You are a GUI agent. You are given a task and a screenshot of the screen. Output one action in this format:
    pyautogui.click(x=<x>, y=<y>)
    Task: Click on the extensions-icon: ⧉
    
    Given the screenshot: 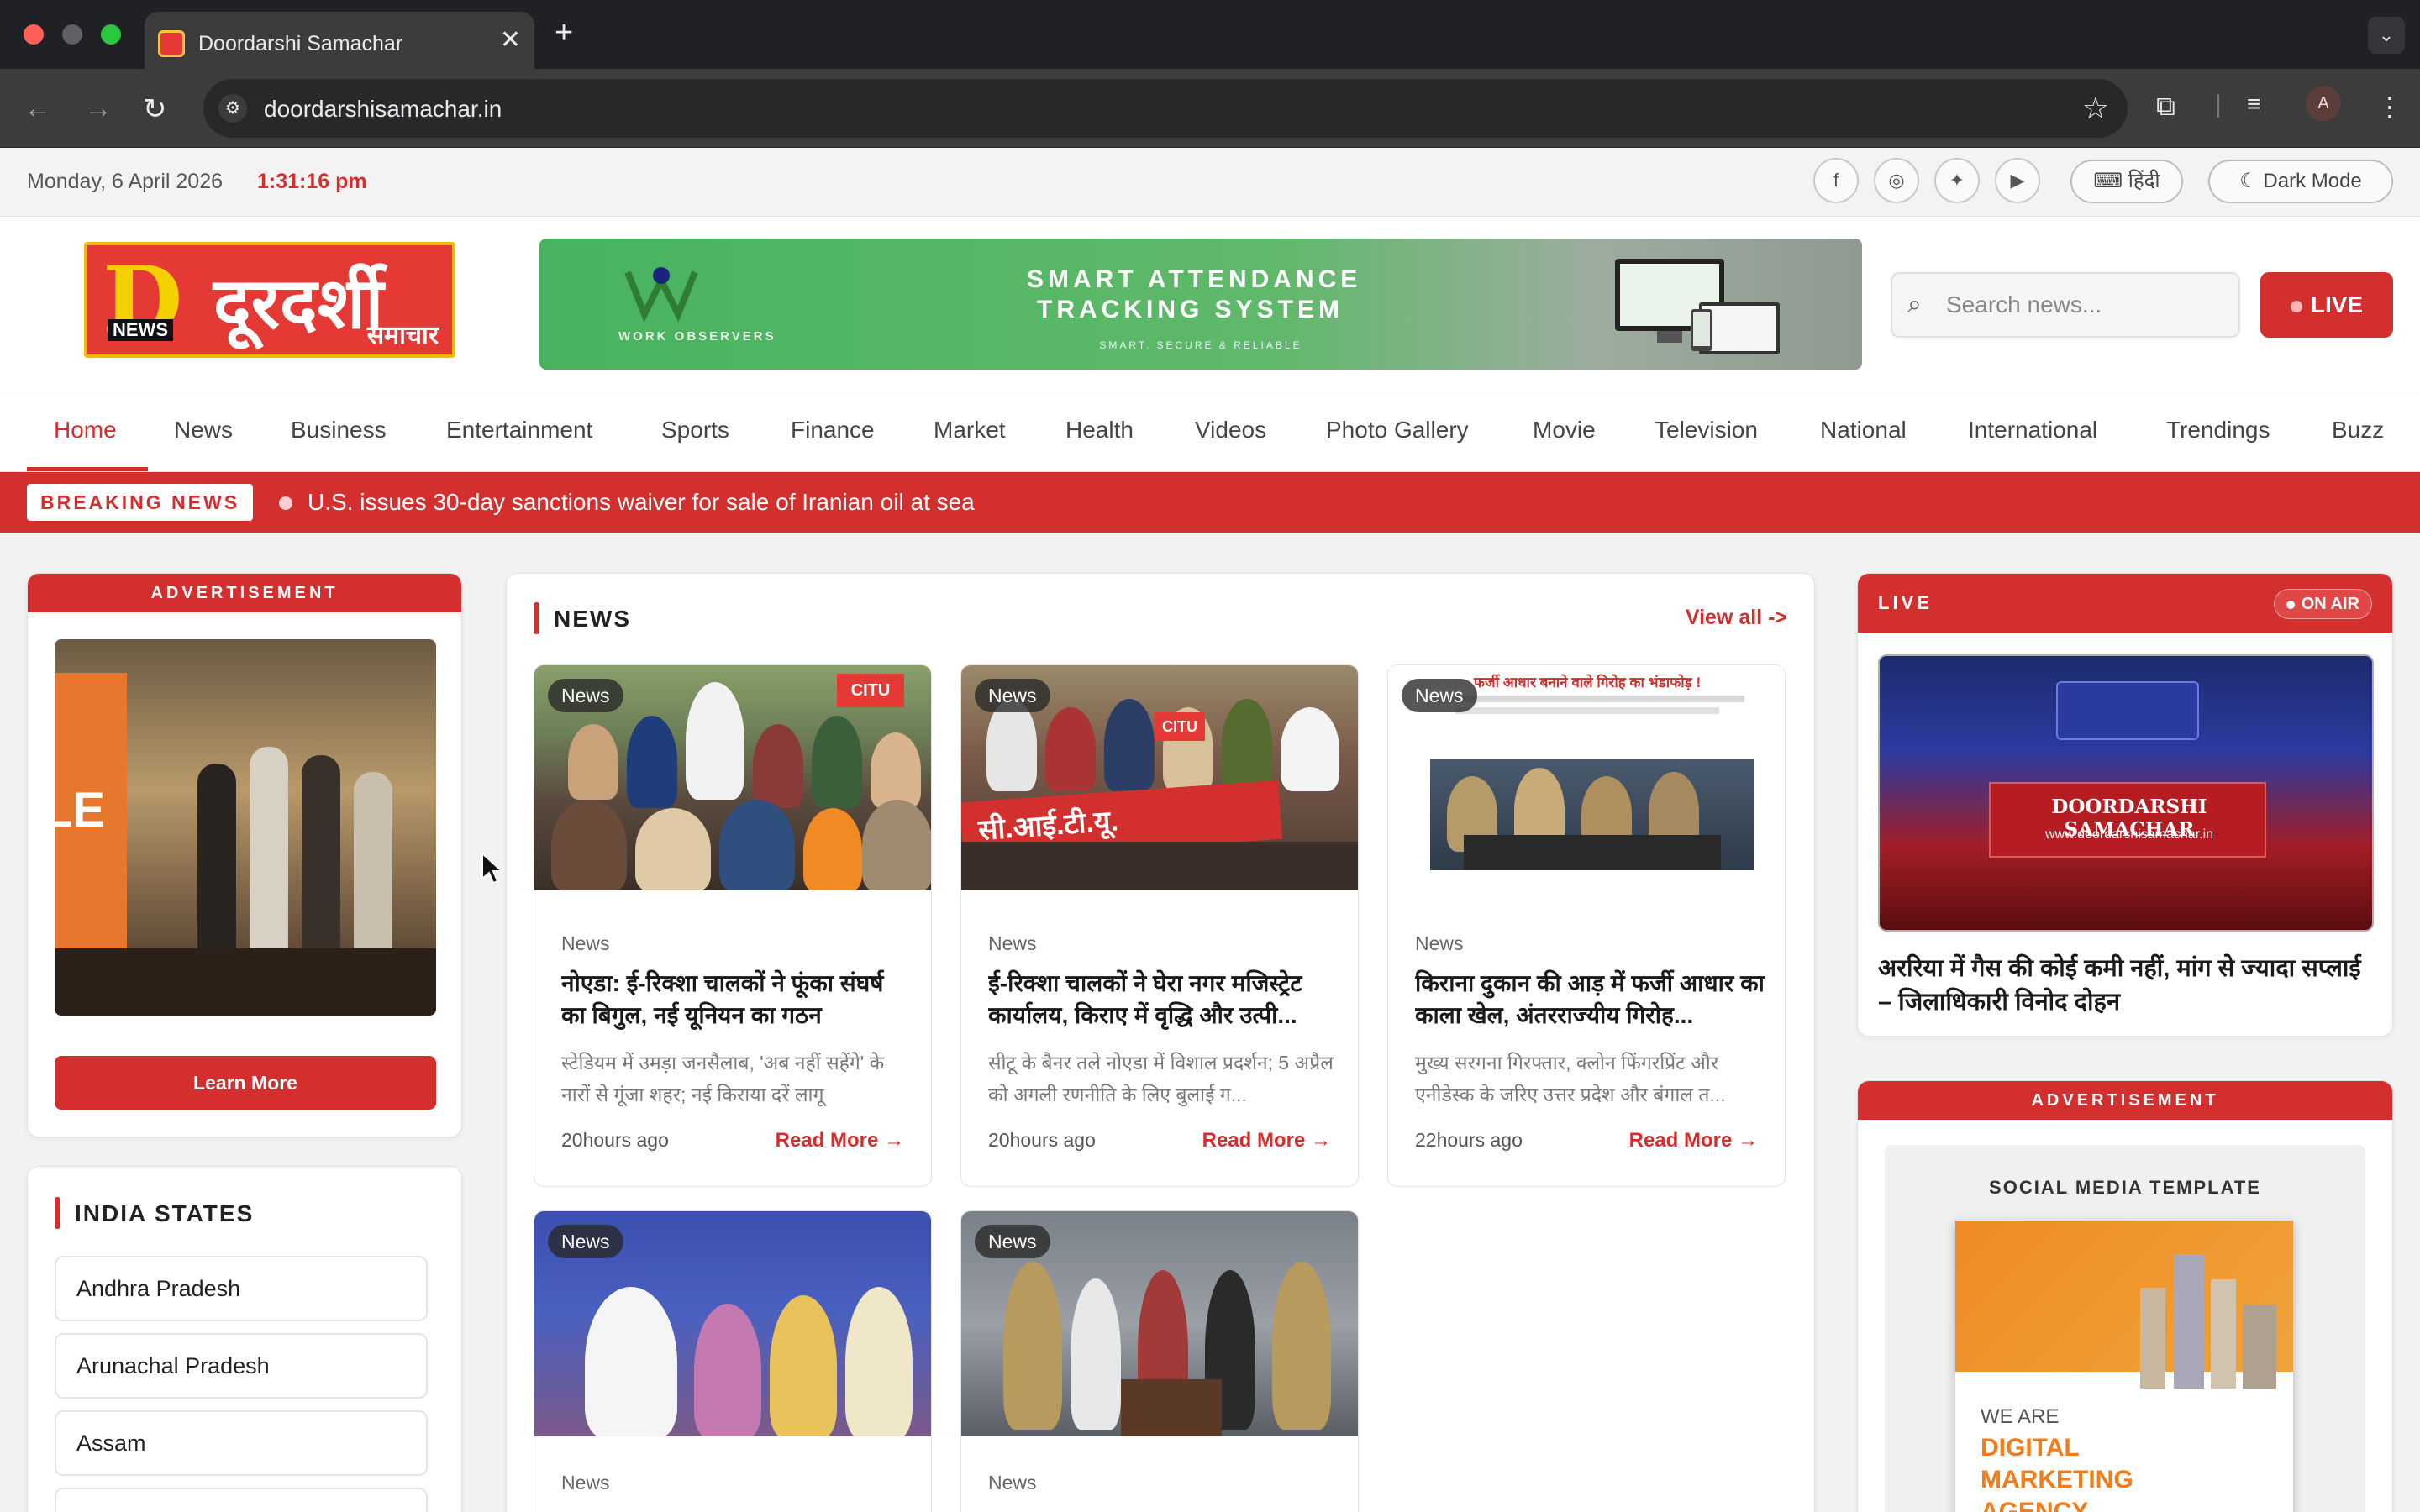 What is the action you would take?
    pyautogui.click(x=2165, y=107)
    